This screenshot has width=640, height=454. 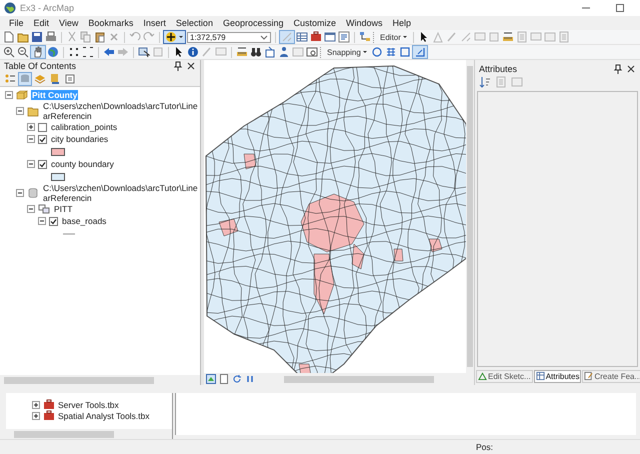 What do you see at coordinates (330, 37) in the screenshot?
I see `window-icon` at bounding box center [330, 37].